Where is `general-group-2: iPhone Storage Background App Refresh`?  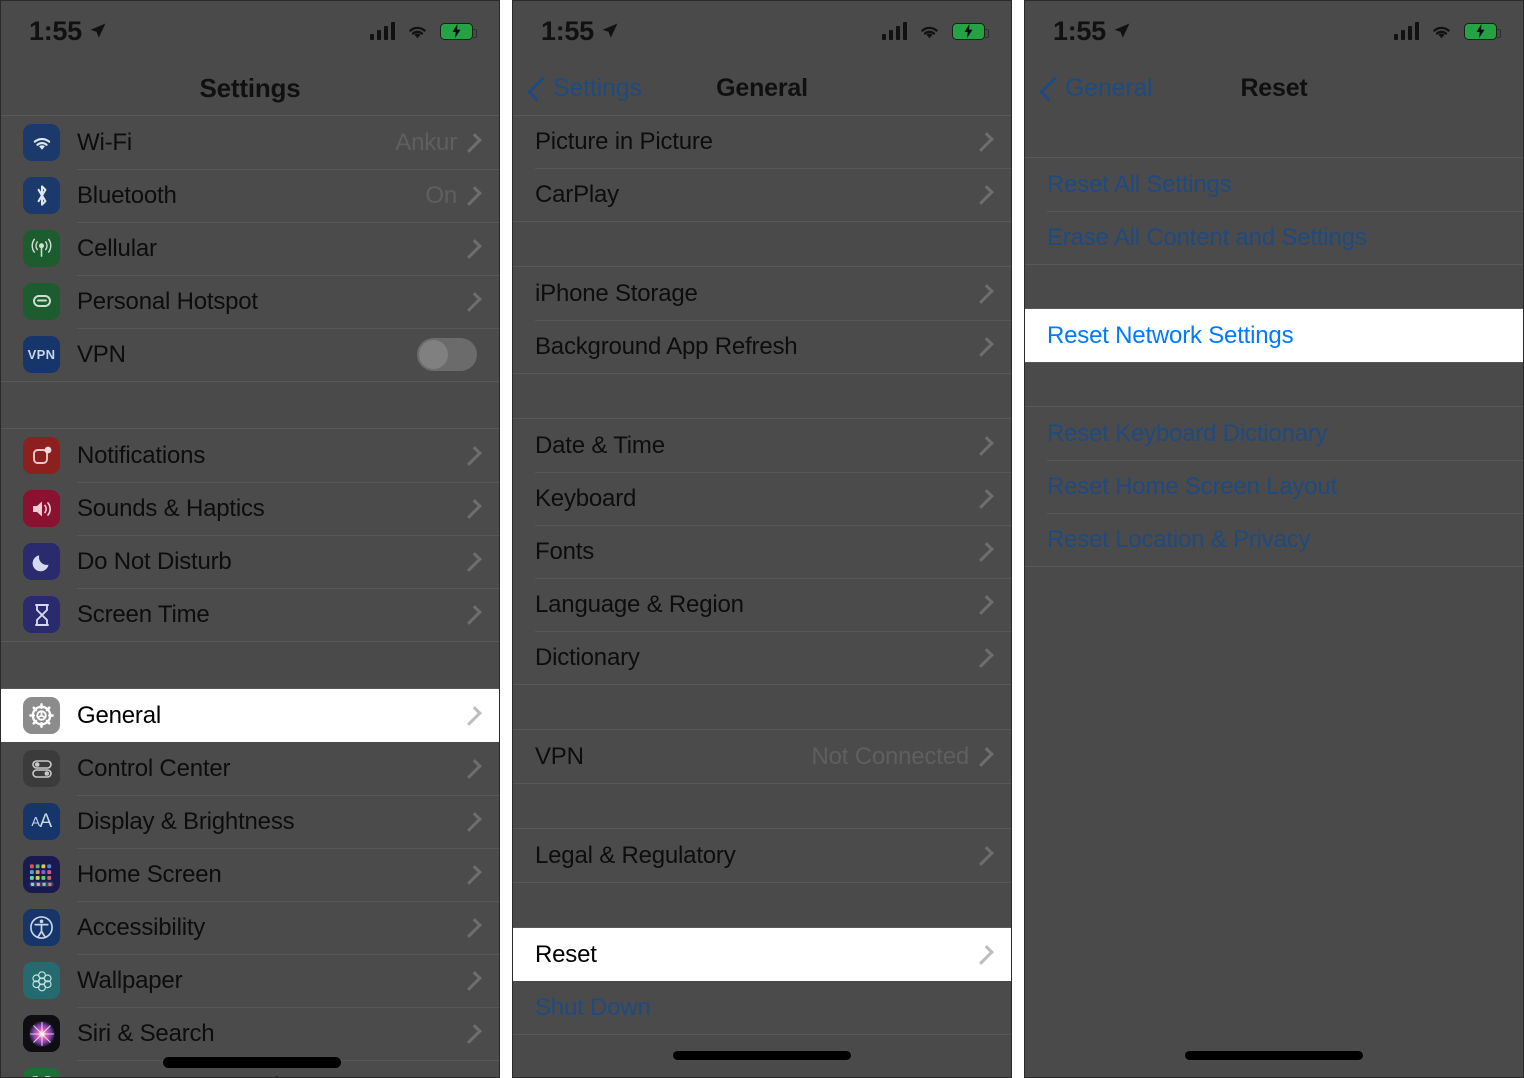 general-group-2: iPhone Storage Background App Refresh is located at coordinates (762, 320).